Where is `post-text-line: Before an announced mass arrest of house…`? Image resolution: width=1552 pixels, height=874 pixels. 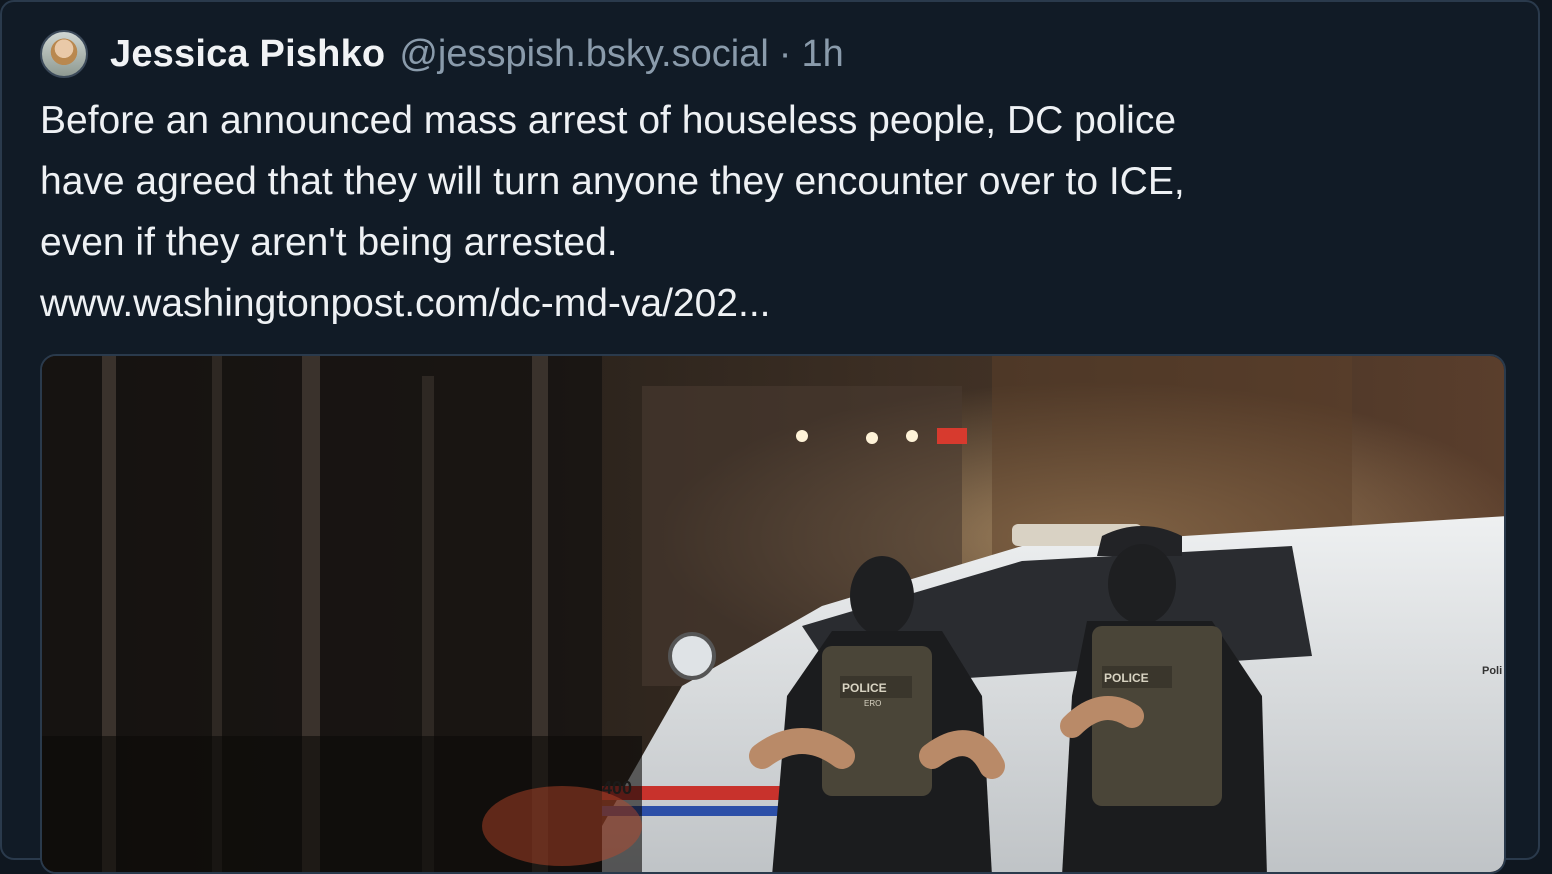 post-text-line: Before an announced mass arrest of house… is located at coordinates (608, 120).